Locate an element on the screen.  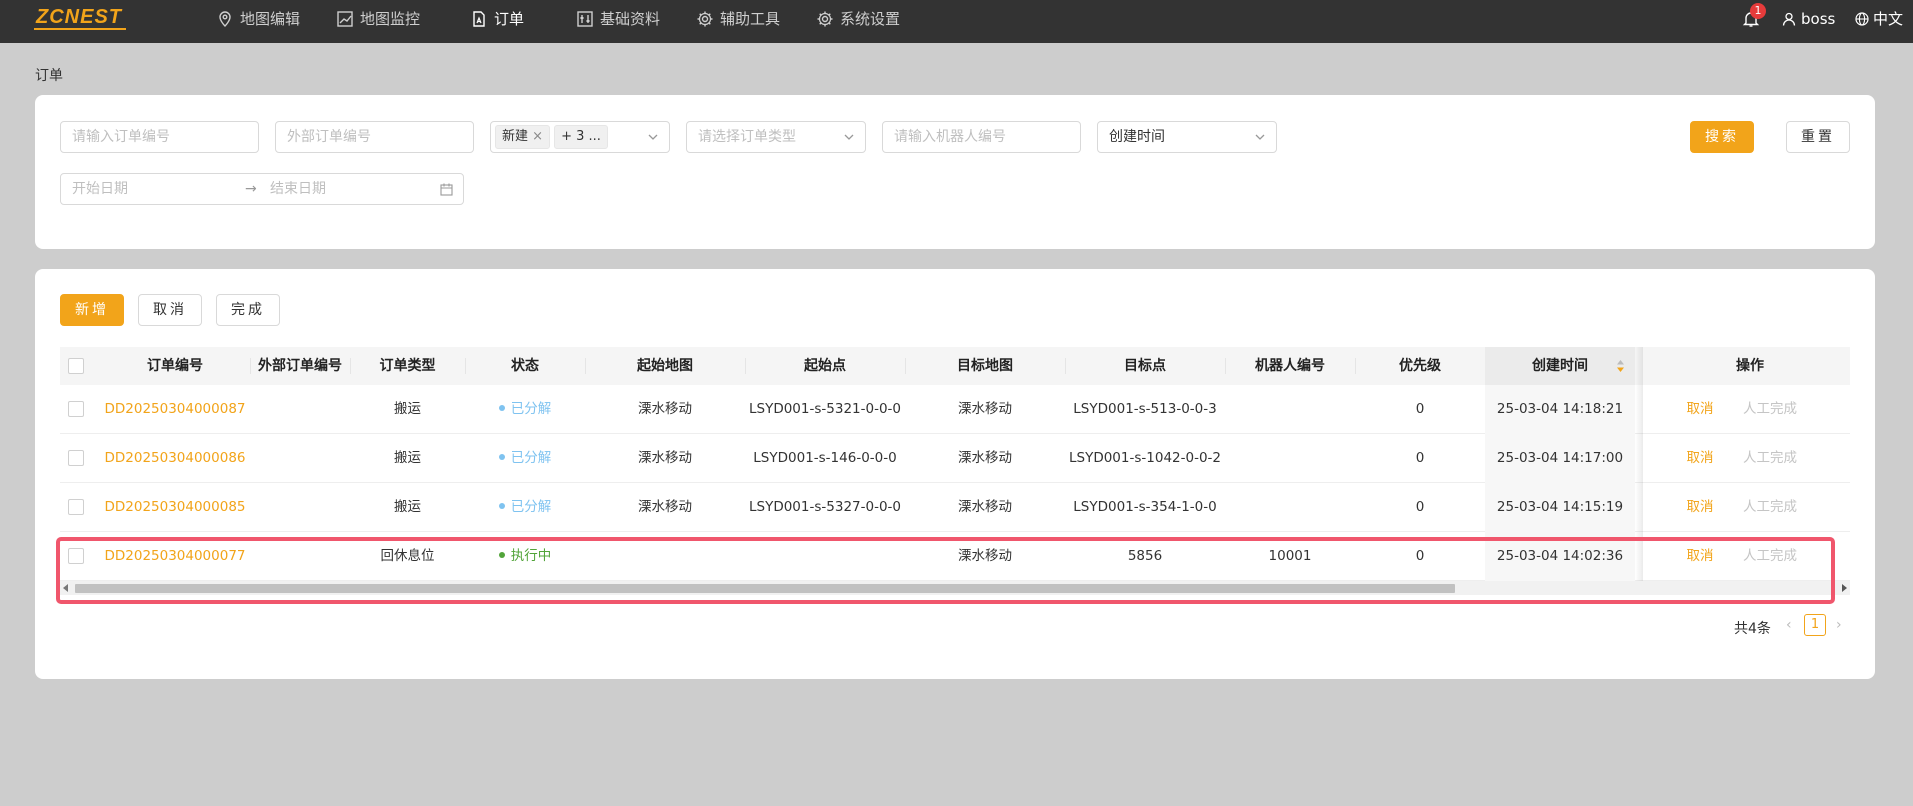
end-date-input: 结束日期 is located at coordinates (298, 189).